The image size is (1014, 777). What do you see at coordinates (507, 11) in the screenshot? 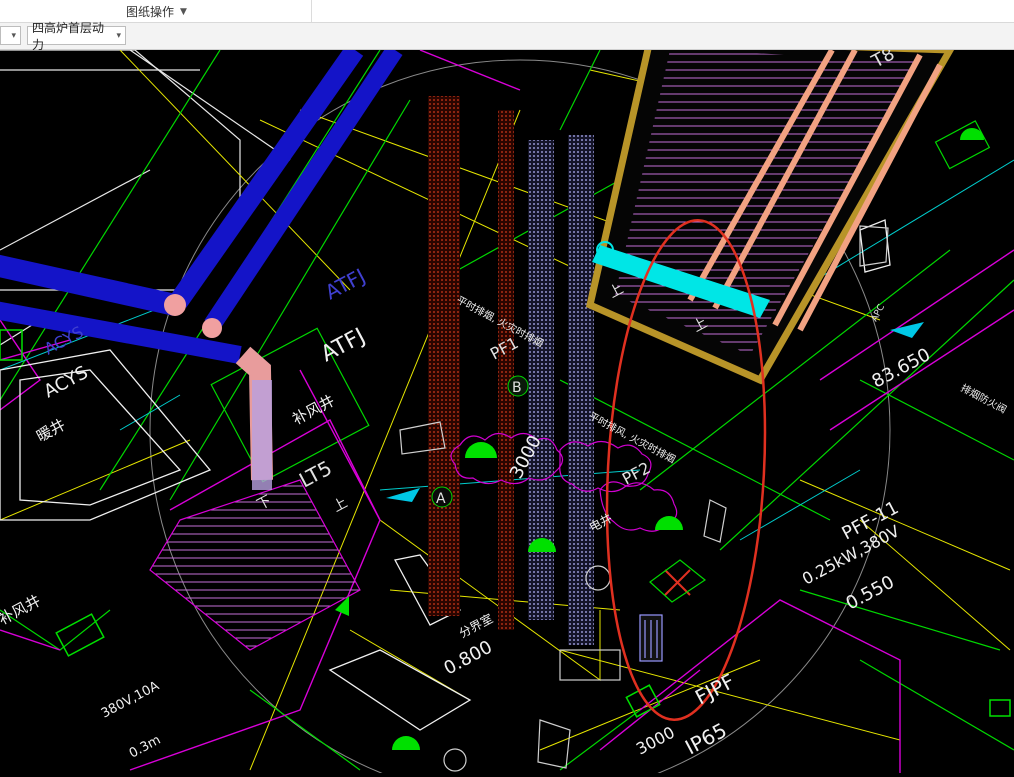
I see `menu-bar: 图纸操作 ▼` at bounding box center [507, 11].